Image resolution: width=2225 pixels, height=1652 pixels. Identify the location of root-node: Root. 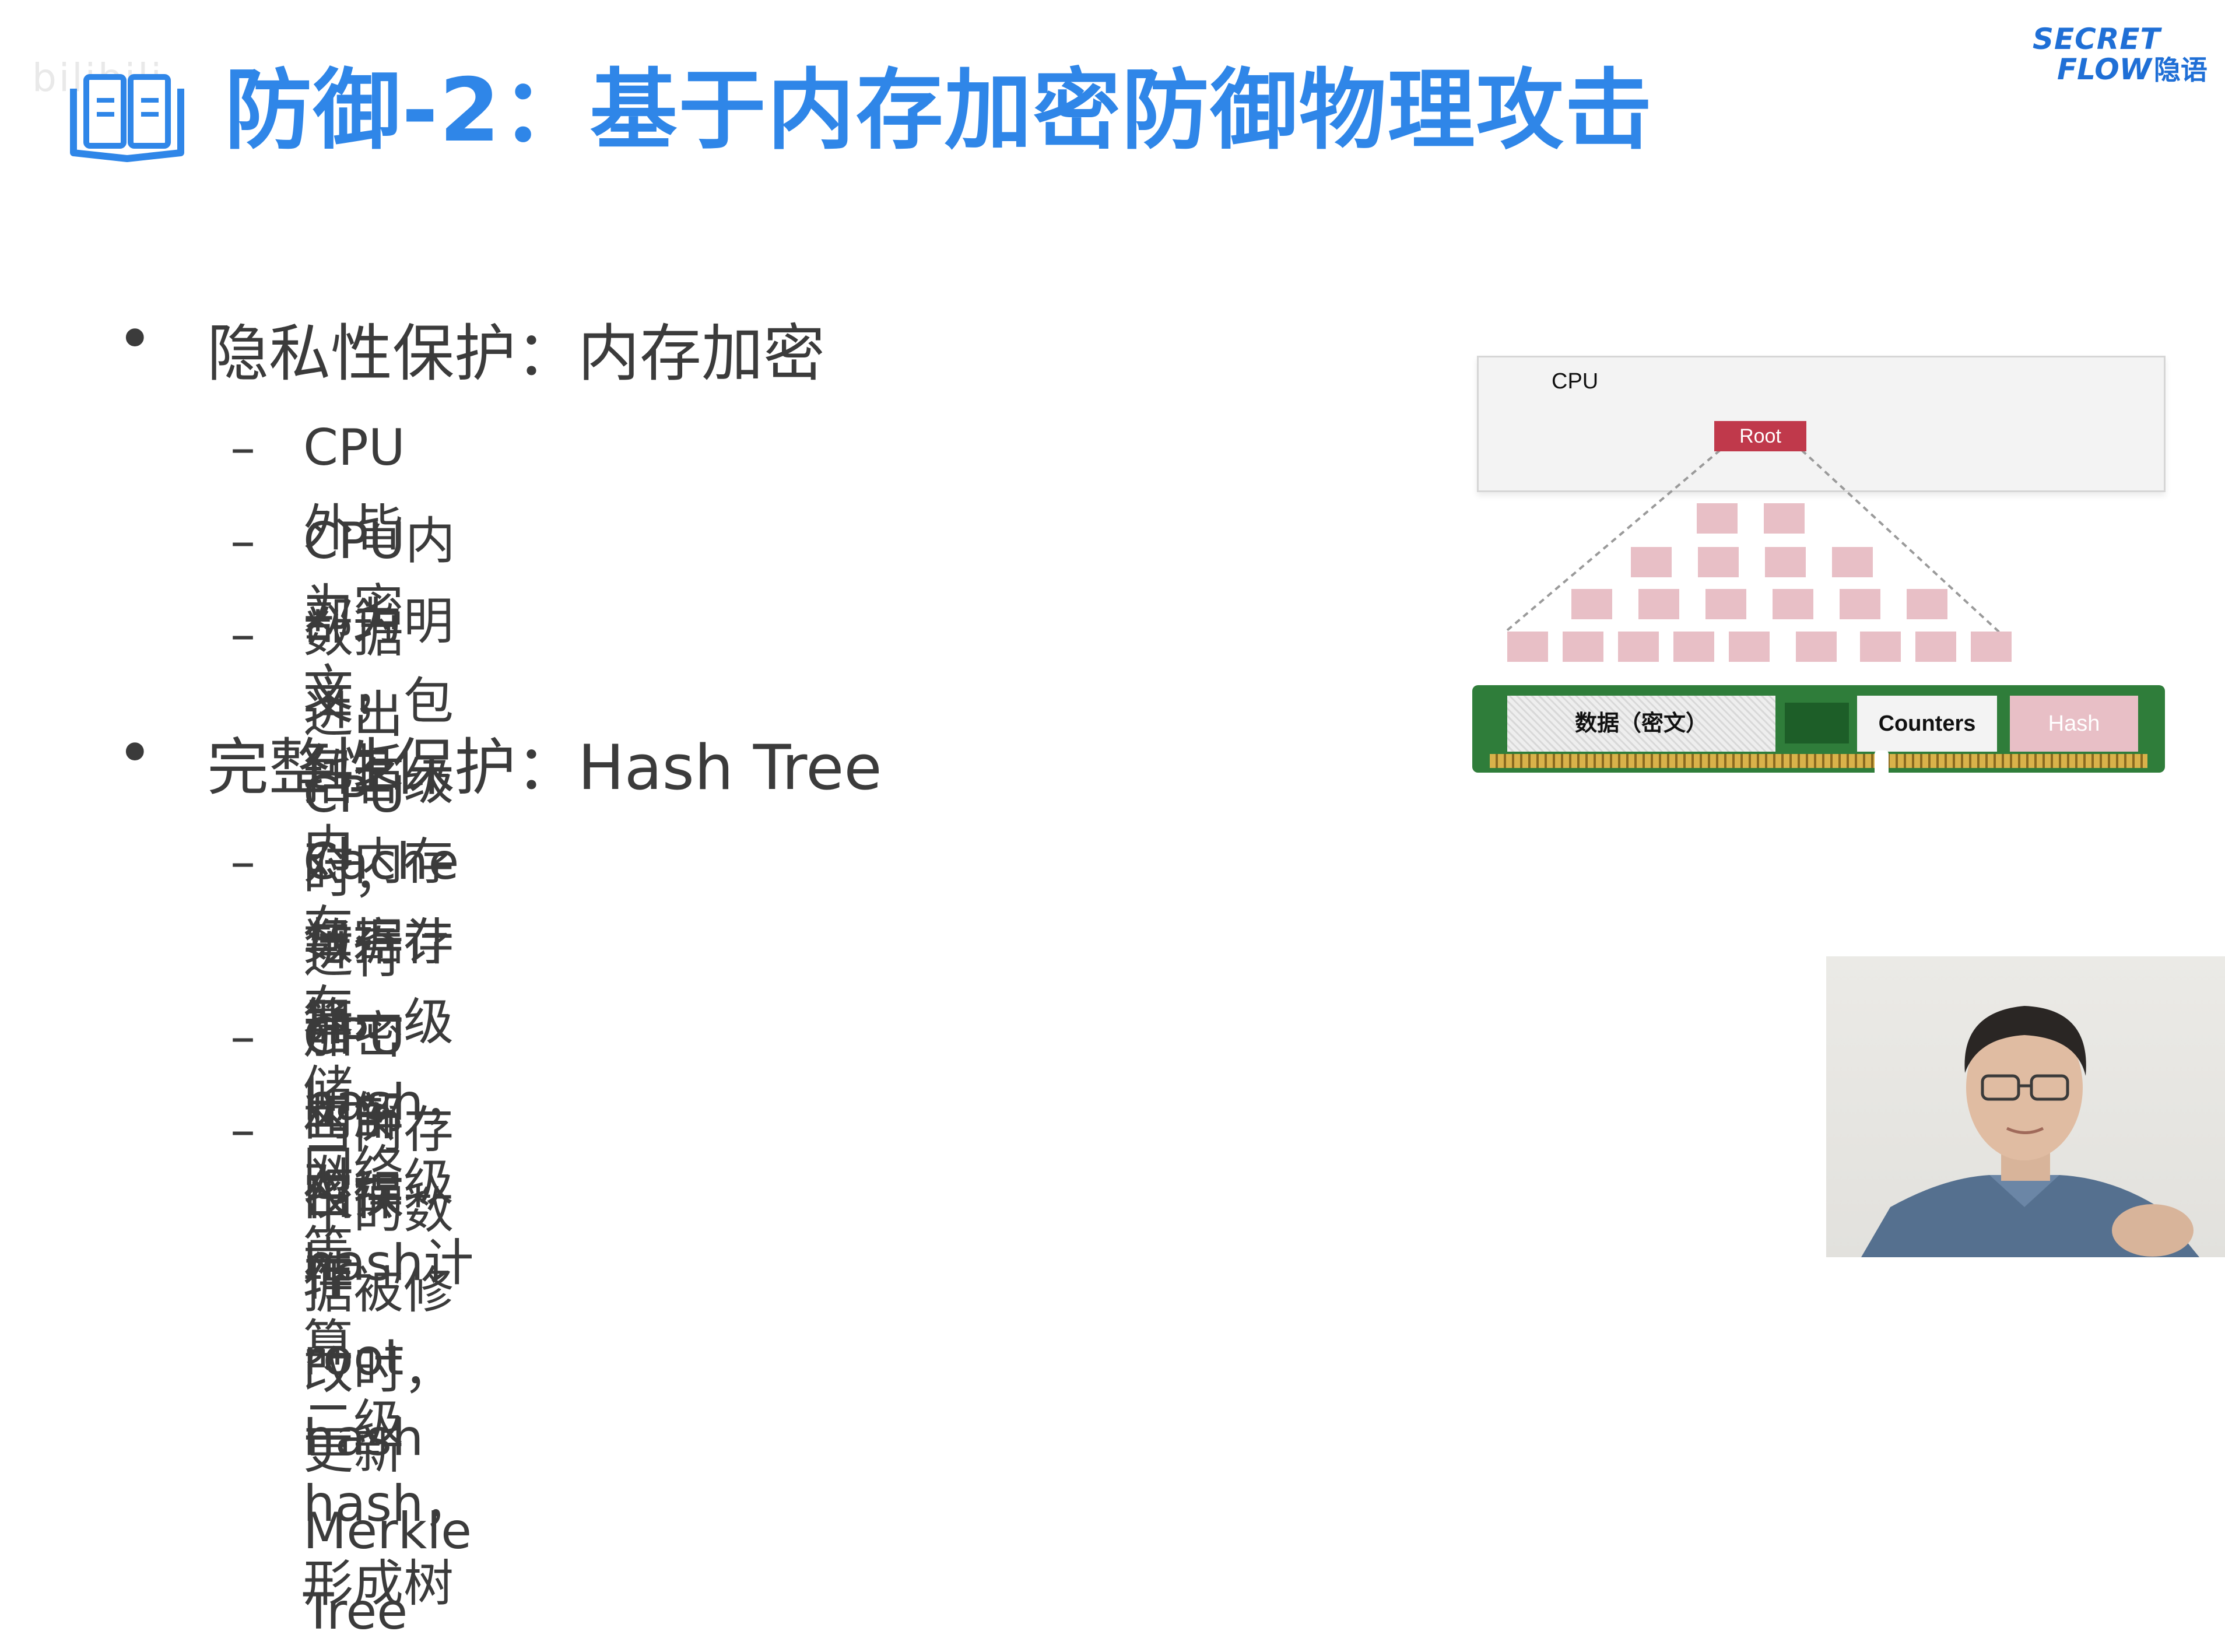
(1760, 436).